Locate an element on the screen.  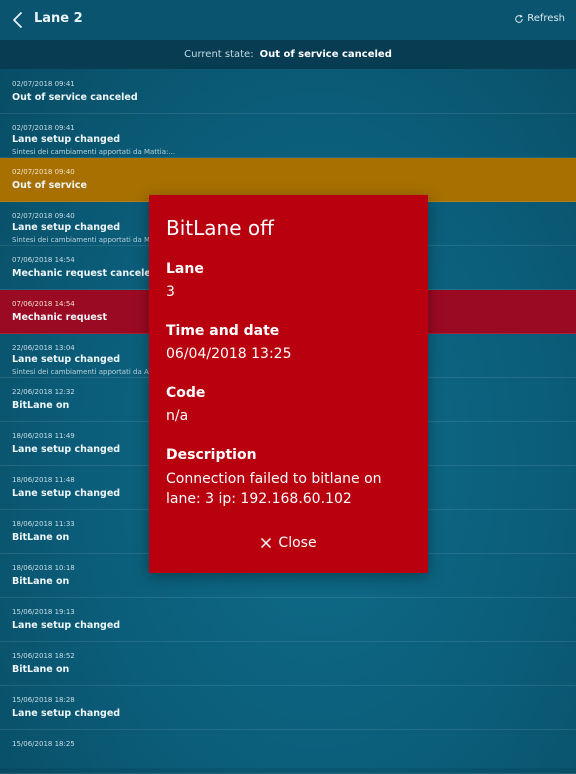
close-label: Close is located at coordinates (297, 543).